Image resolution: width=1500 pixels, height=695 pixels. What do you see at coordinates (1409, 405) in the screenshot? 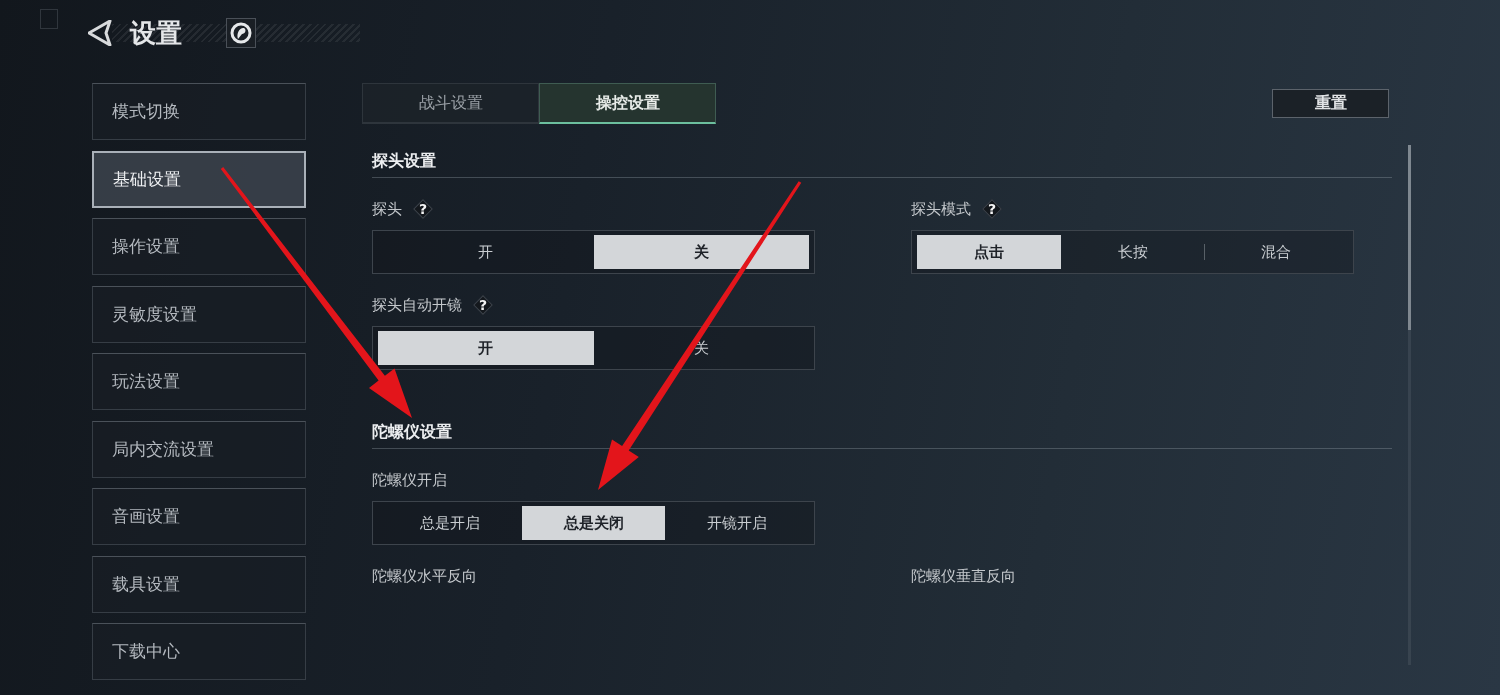
I see `scrollbar-track` at bounding box center [1409, 405].